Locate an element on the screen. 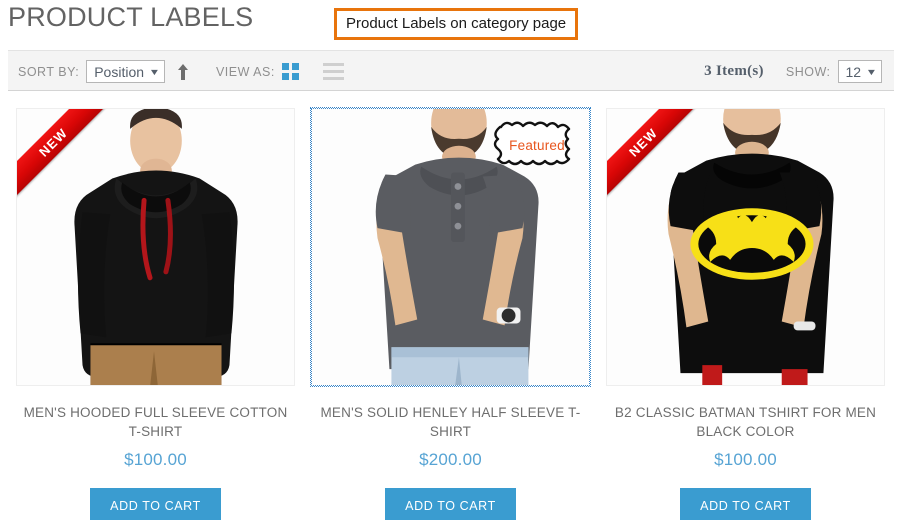 This screenshot has width=902, height=520. sort-by-label: SORT BY: is located at coordinates (49, 71).